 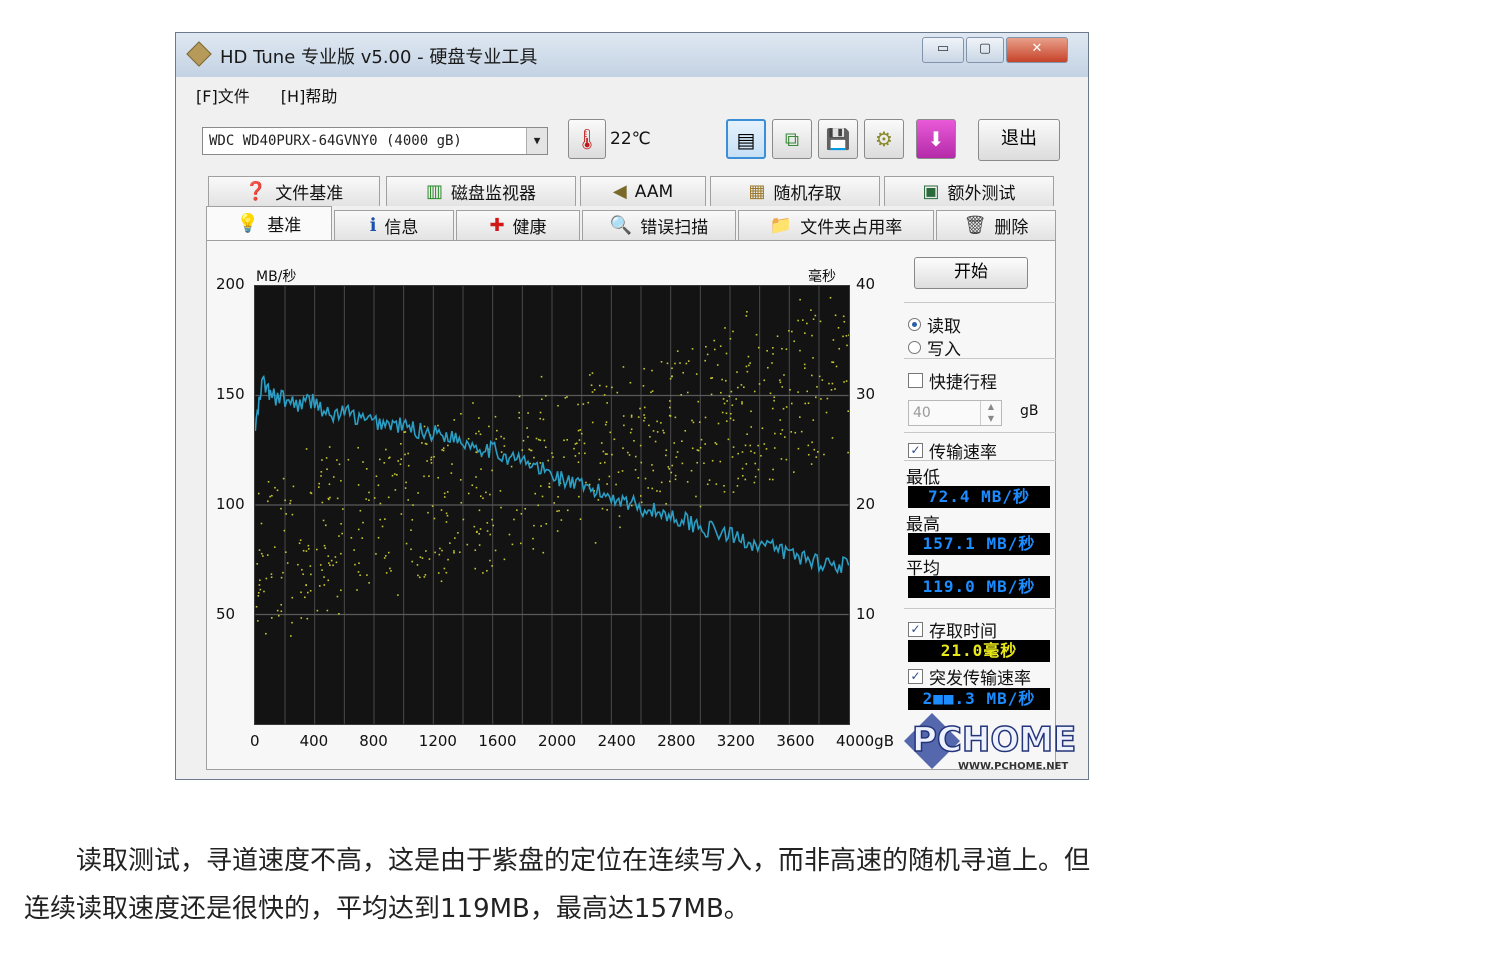 I want to click on y-tick-label: 50, so click(x=226, y=614).